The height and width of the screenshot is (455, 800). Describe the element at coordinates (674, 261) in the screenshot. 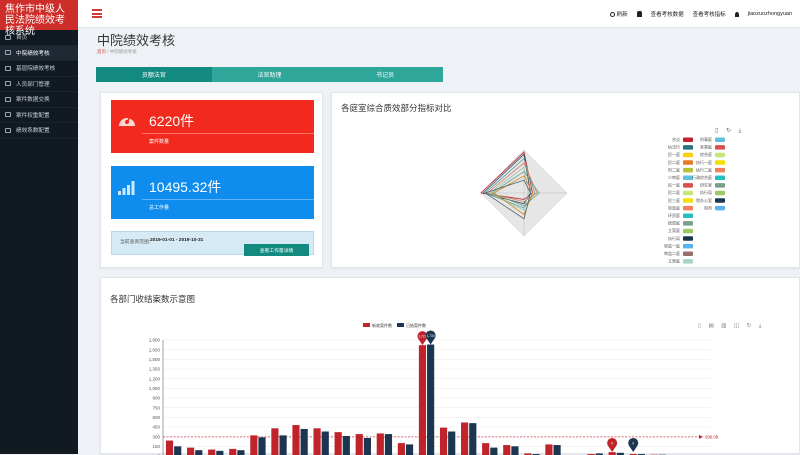

I see `radar-legend-label: 立案庭` at that location.